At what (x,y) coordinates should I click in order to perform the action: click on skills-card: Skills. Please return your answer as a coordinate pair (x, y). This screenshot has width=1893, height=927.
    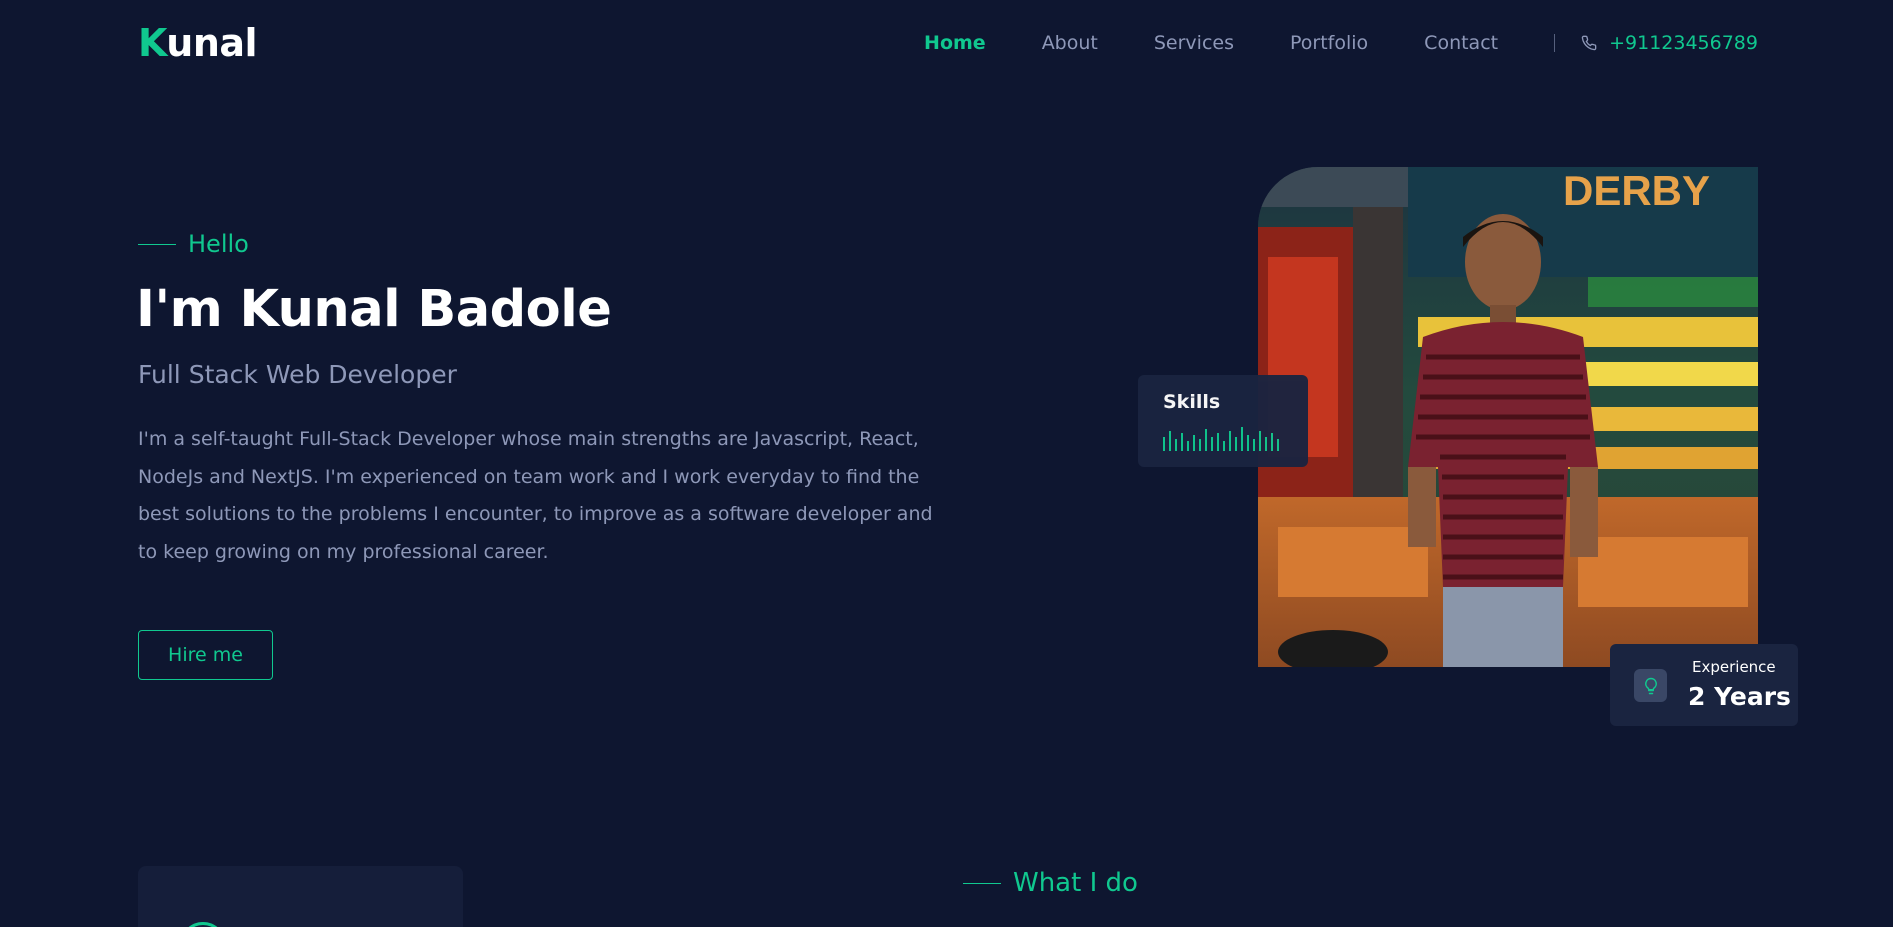
    Looking at the image, I should click on (1223, 421).